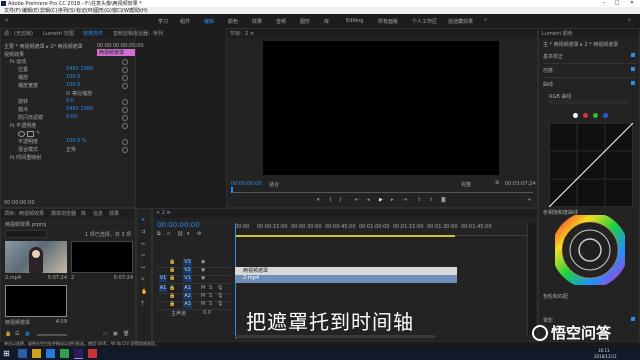  I want to click on workspace-tab-hide-seek: 捉迷藏效果, so click(460, 21).